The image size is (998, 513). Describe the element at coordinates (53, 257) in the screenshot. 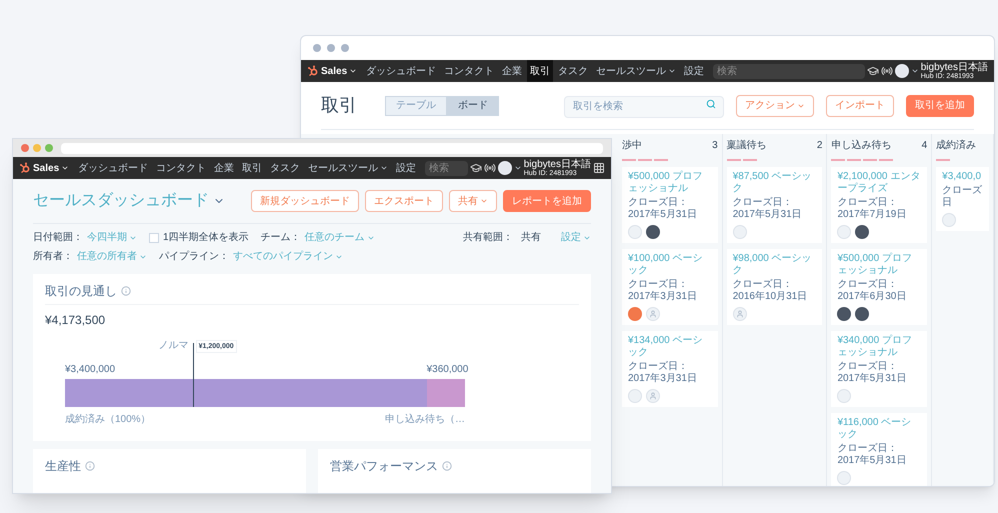

I see `filter-label: 所有者：` at that location.